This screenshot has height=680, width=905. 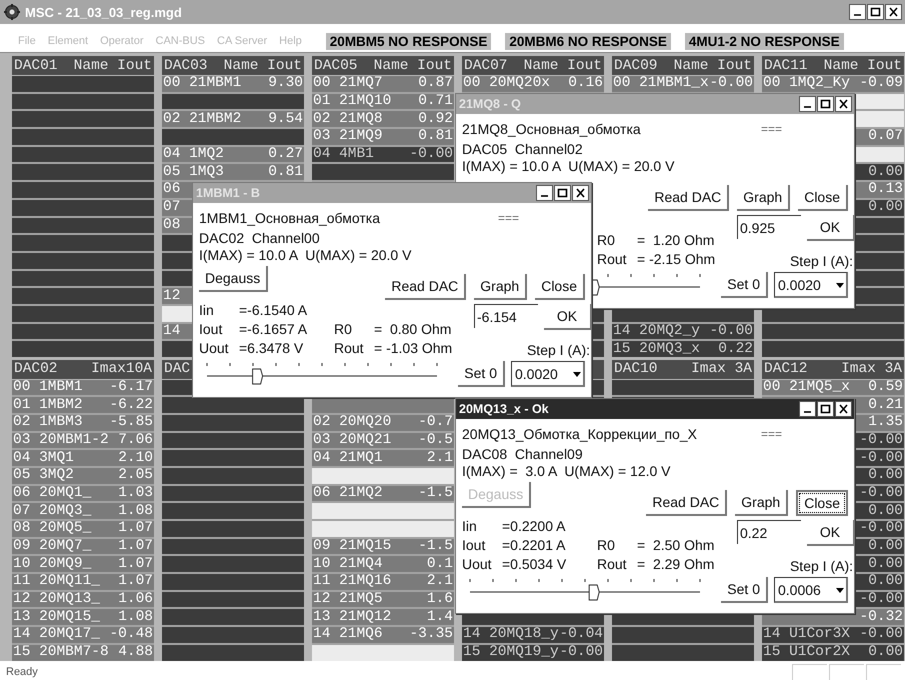 I want to click on channel-value: -5.85, so click(x=131, y=422).